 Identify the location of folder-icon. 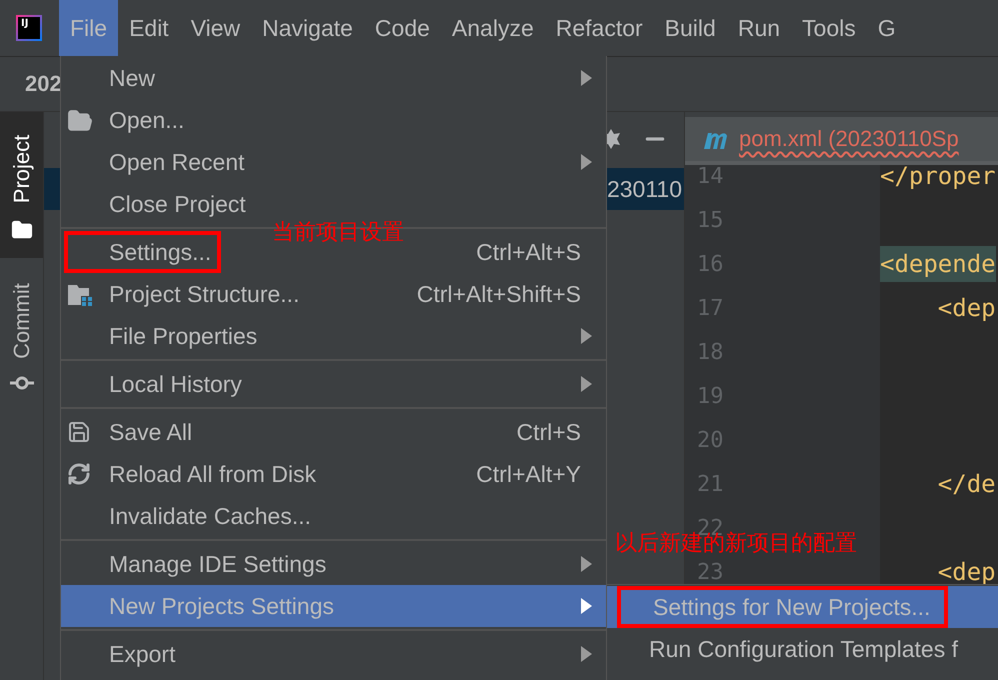
(21, 230).